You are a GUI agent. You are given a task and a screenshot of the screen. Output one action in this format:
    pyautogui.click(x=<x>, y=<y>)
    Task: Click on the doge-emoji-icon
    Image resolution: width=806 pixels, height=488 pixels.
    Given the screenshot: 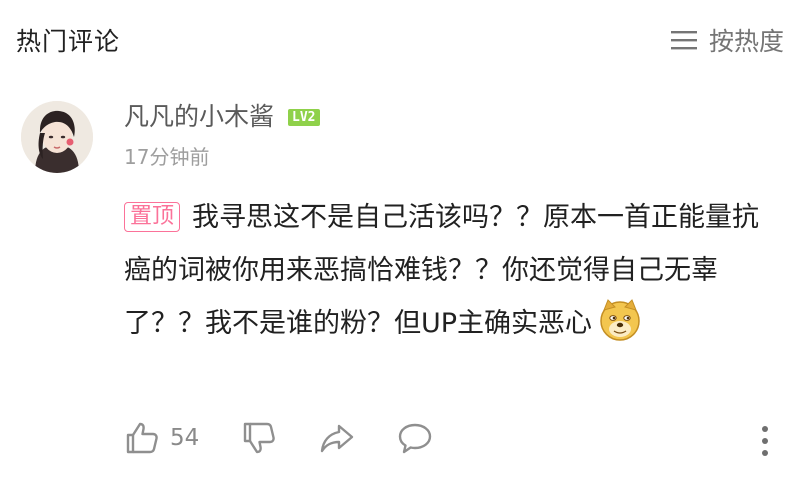 What is the action you would take?
    pyautogui.click(x=620, y=320)
    